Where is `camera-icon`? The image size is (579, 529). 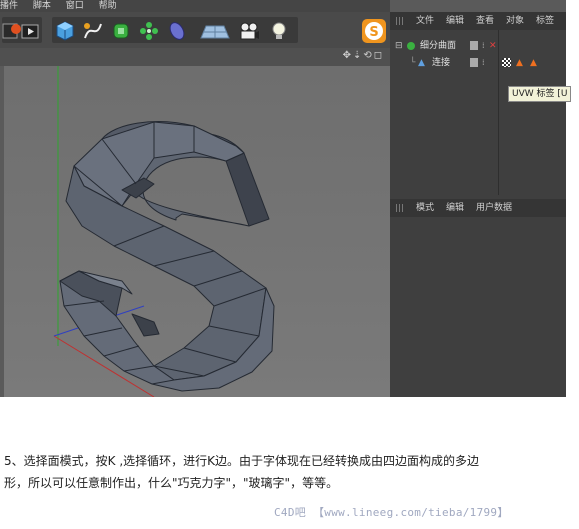 camera-icon is located at coordinates (249, 31).